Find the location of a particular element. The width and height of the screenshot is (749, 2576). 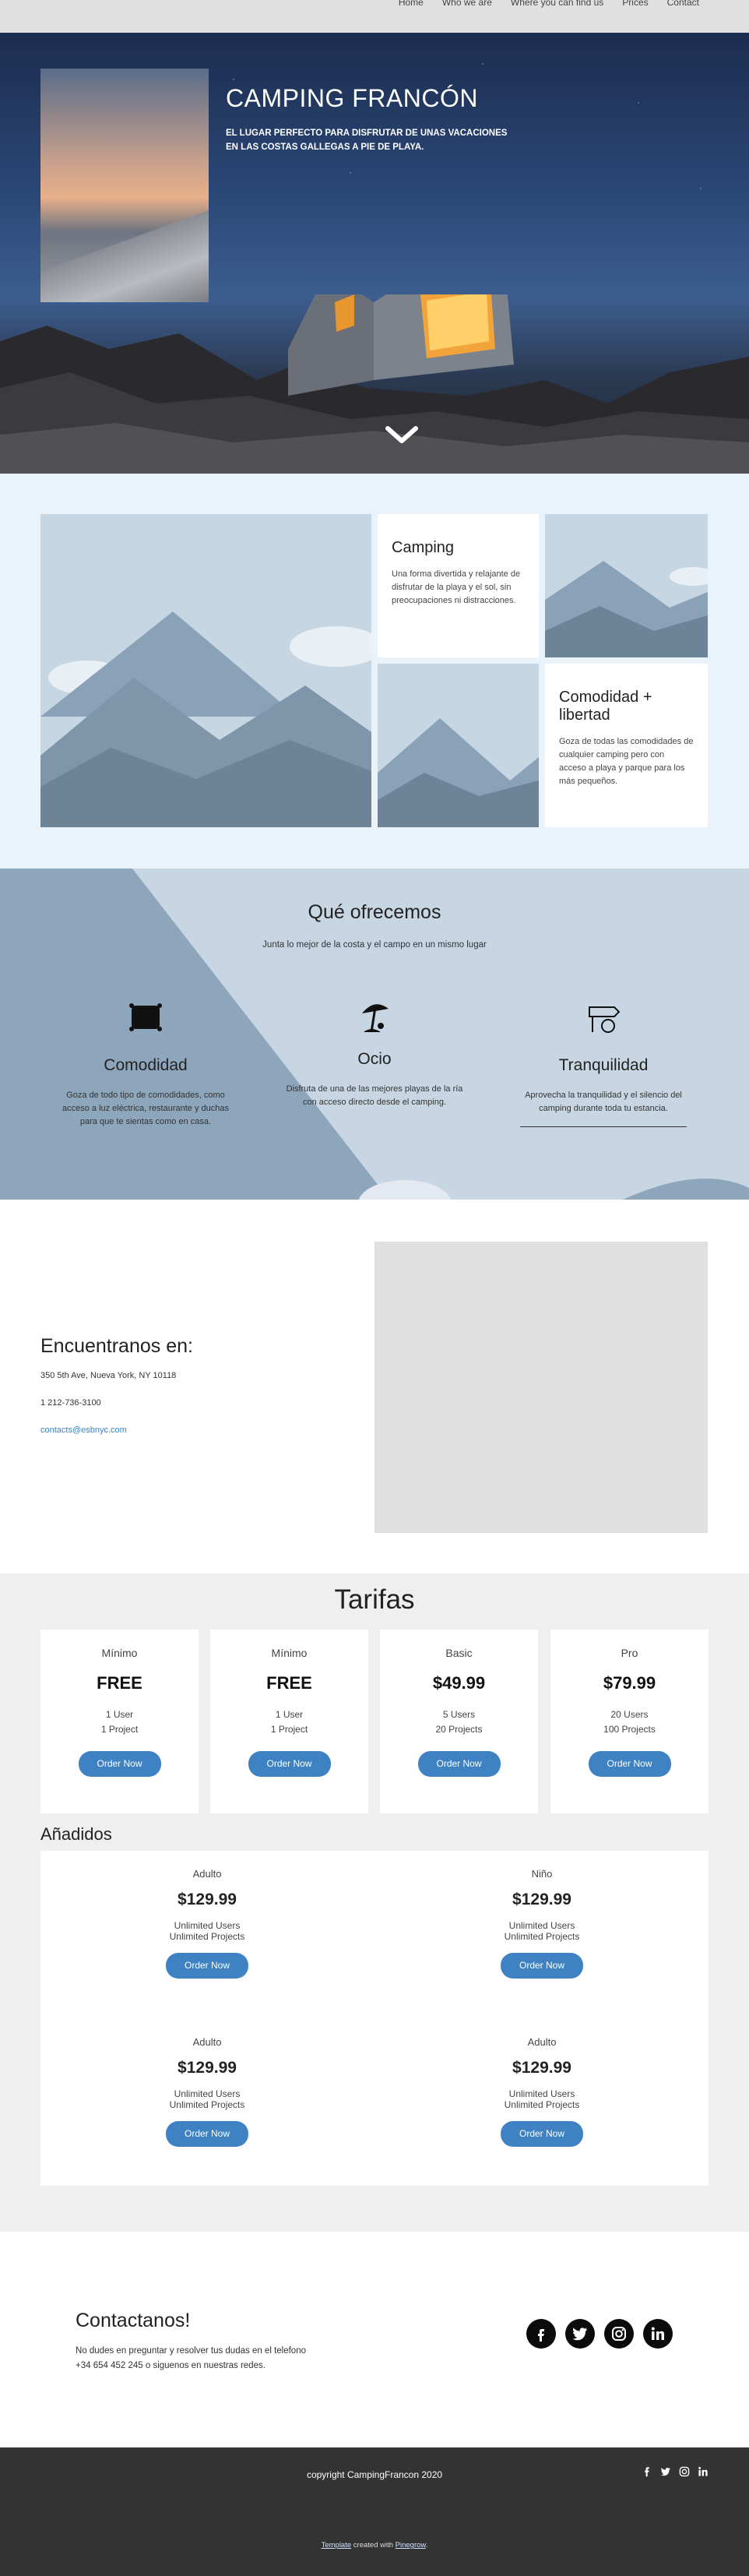

feature-tranquilidad-title: Tranquilidad is located at coordinates (603, 1065).